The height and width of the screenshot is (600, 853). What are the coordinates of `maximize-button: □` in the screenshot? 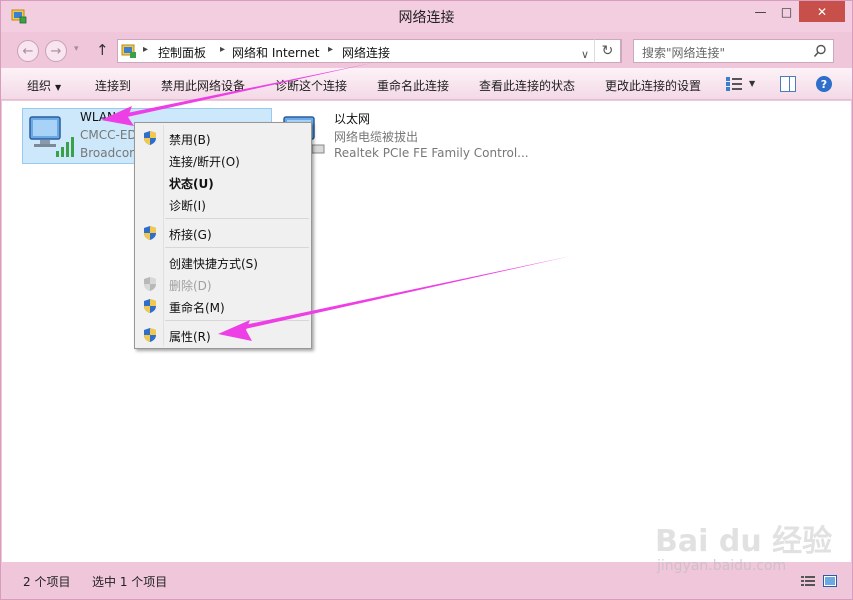 It's located at (786, 11).